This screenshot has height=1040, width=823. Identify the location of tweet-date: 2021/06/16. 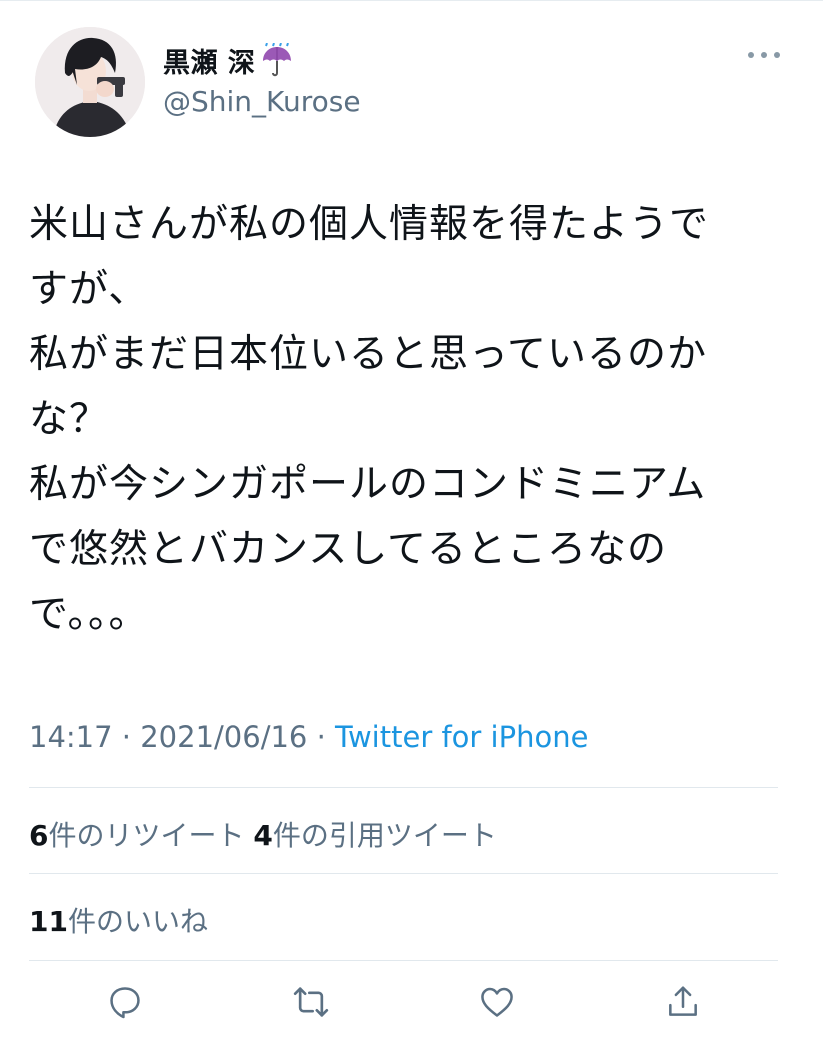
(224, 737).